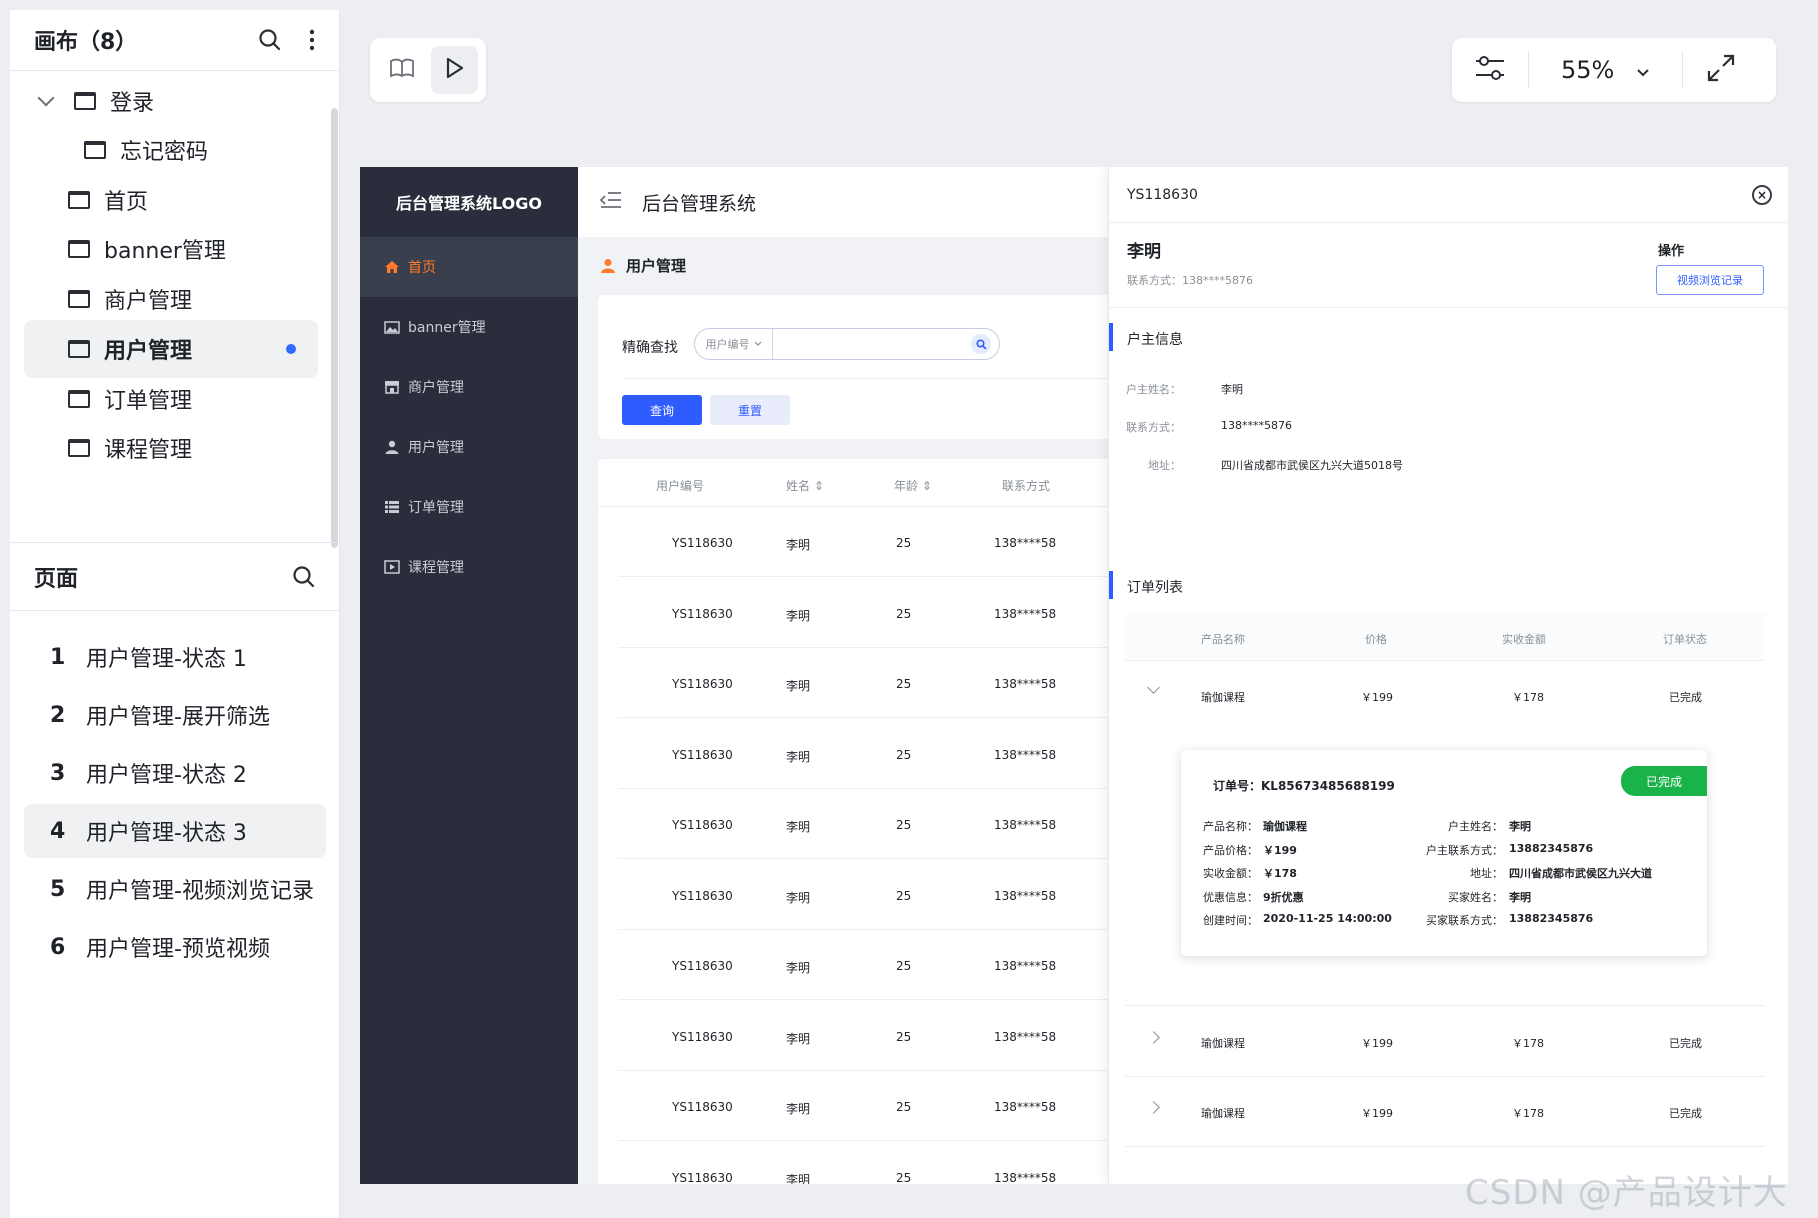 The width and height of the screenshot is (1818, 1218). Describe the element at coordinates (650, 348) in the screenshot. I see `filter-label: 精确查找` at that location.